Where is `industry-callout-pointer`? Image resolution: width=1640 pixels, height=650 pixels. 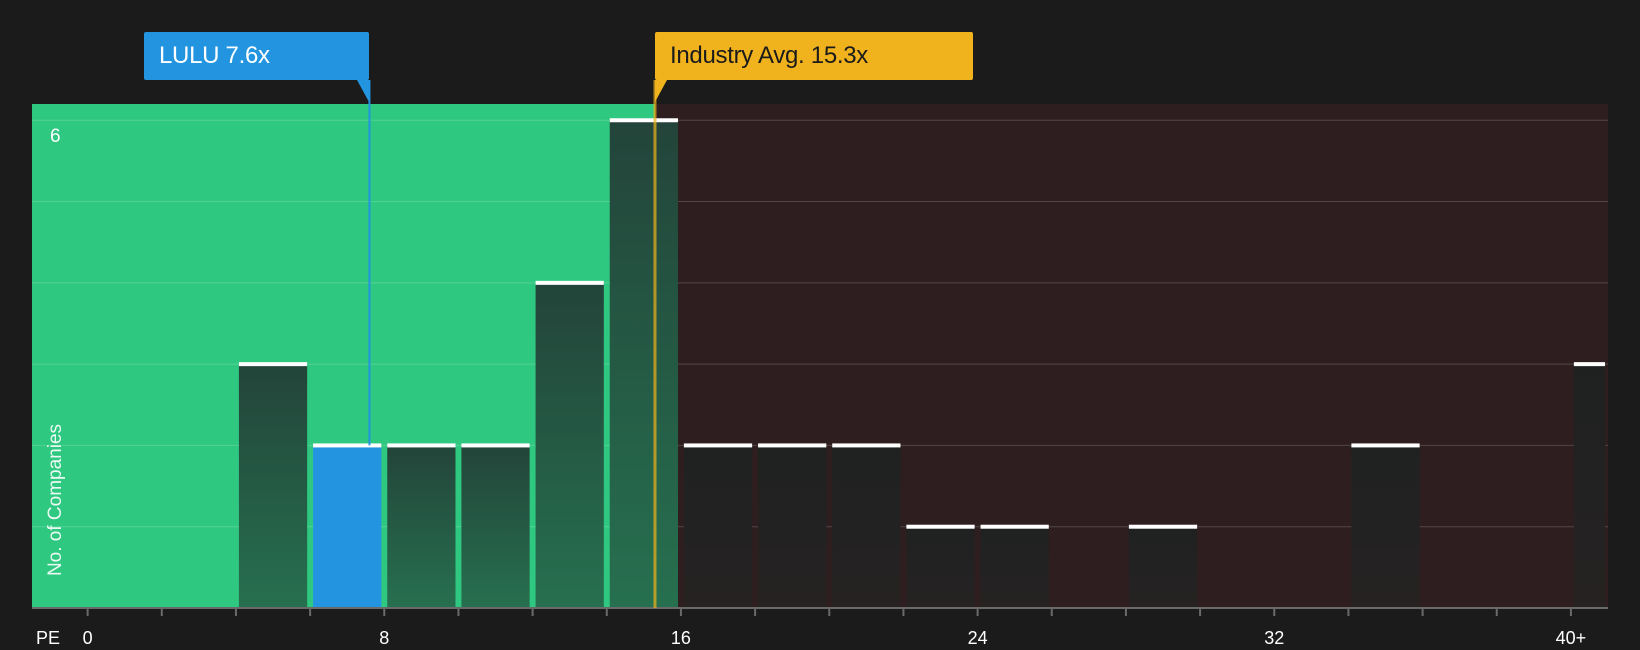 industry-callout-pointer is located at coordinates (660, 91).